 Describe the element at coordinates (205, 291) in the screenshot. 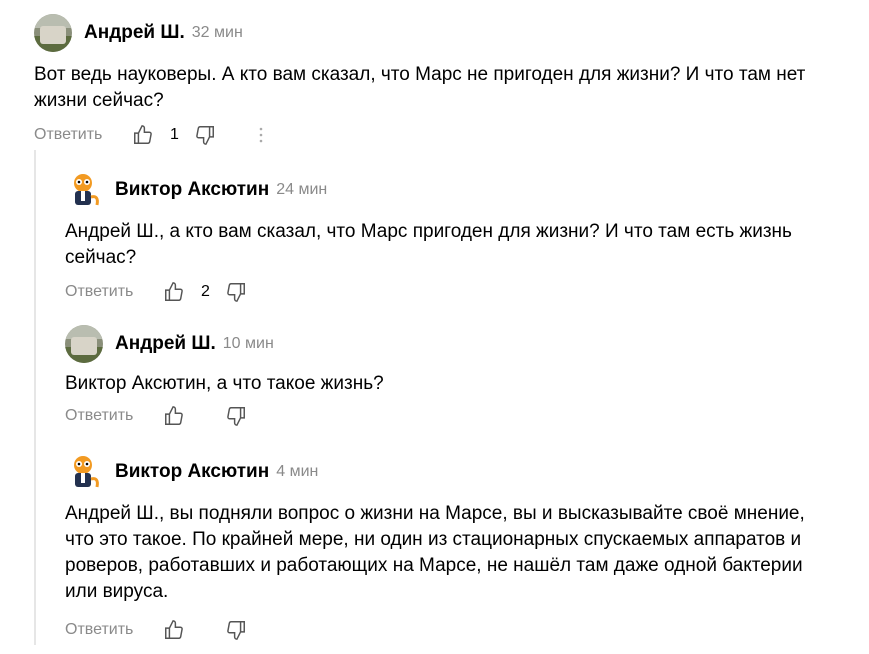

I see `like-count: 2` at that location.